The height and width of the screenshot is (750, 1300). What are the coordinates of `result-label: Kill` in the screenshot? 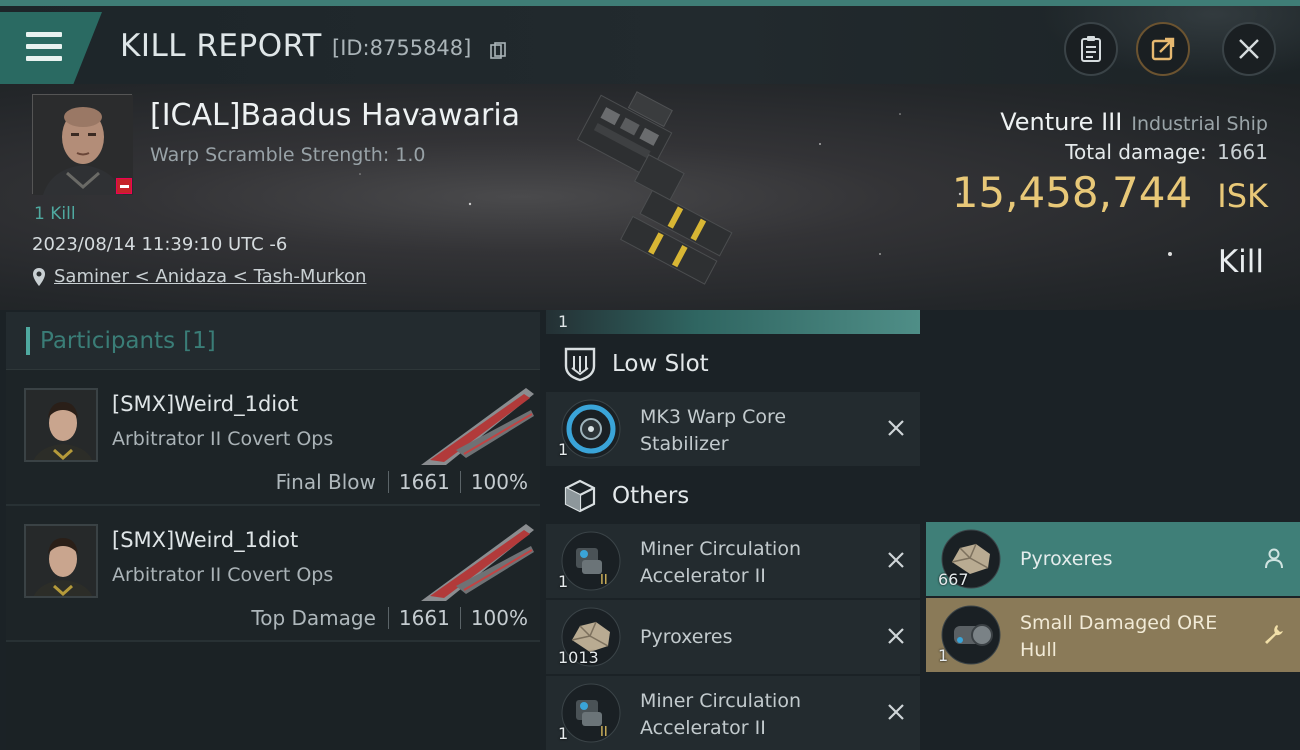 It's located at (1240, 262).